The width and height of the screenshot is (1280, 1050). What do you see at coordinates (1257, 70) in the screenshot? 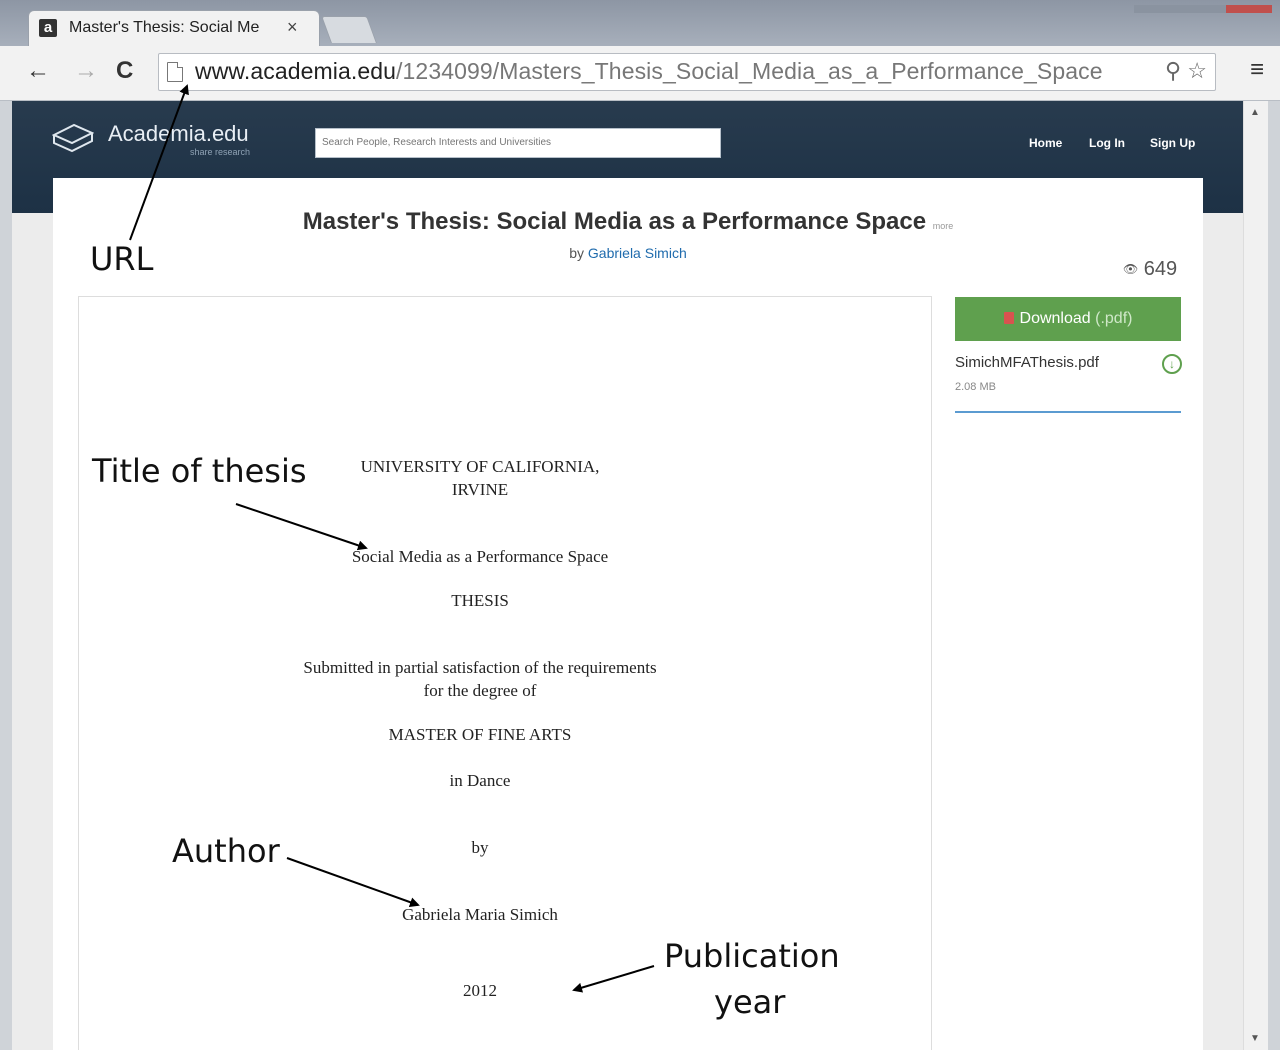
I see `menu-icon: ≡` at bounding box center [1257, 70].